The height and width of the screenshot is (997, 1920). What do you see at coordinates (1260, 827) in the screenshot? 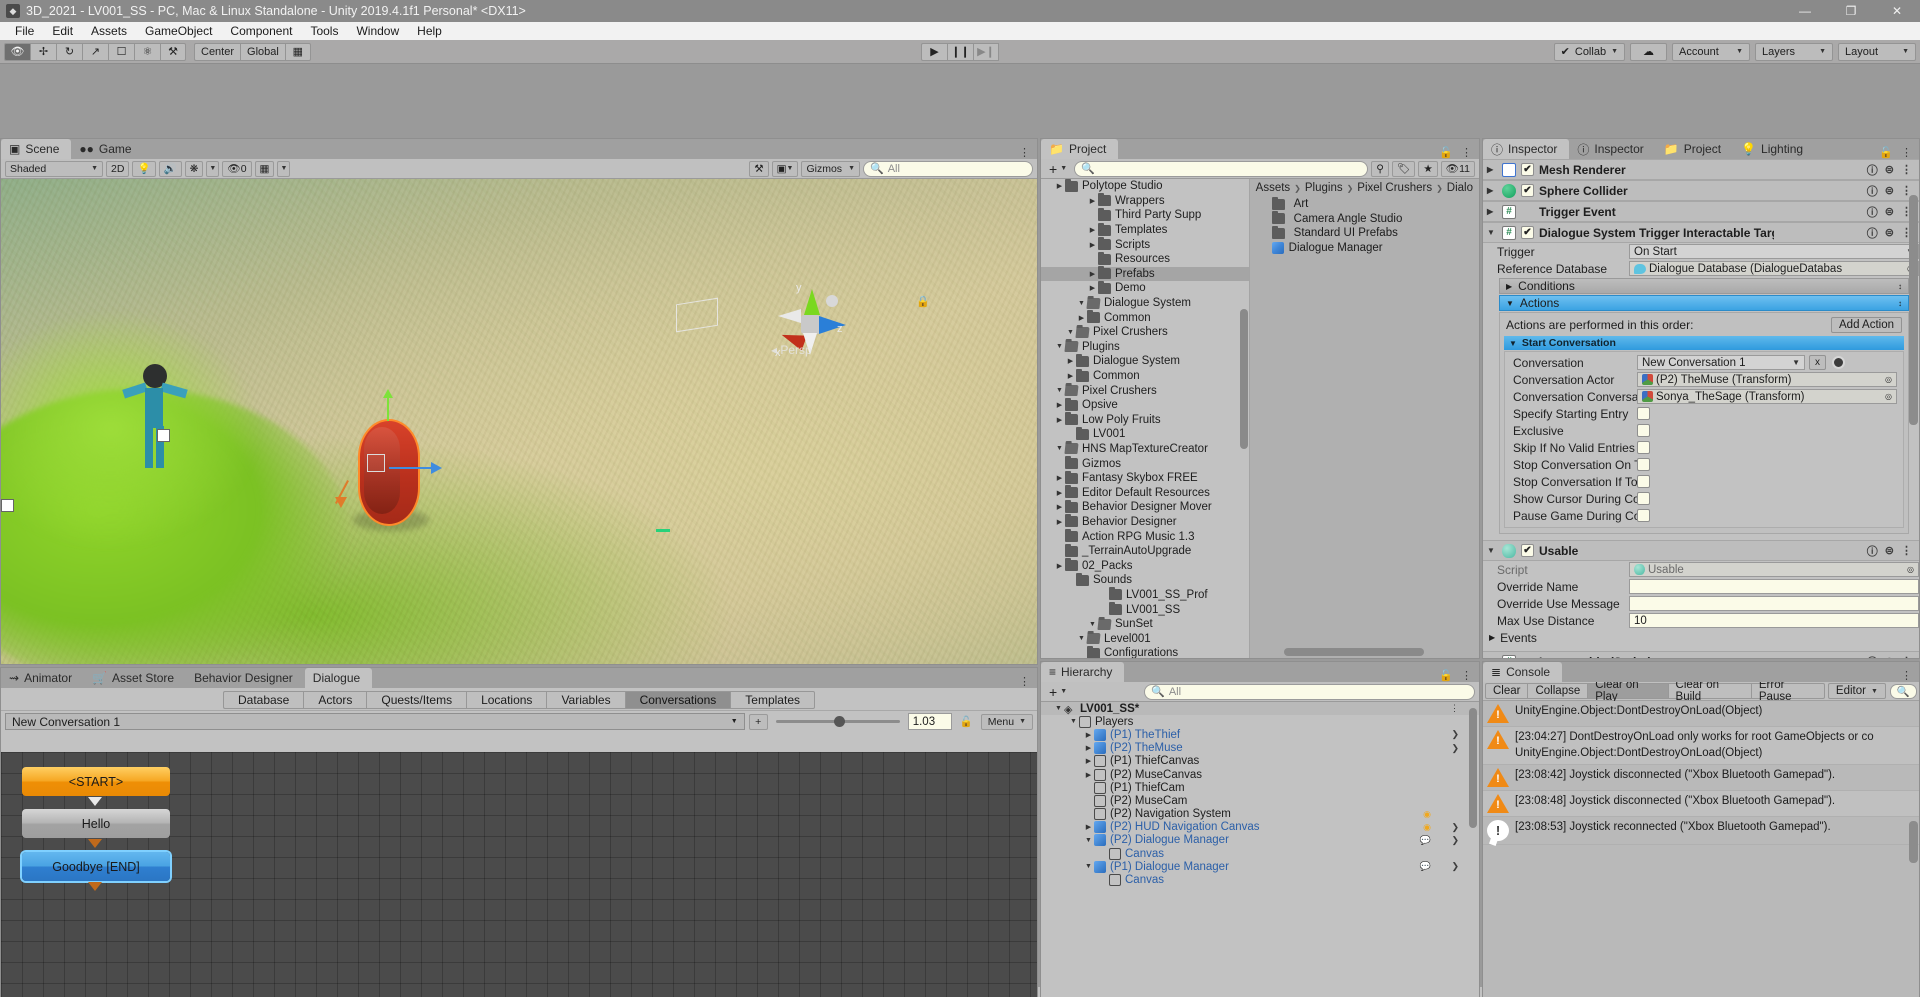
I see `hierarchy-item: ▶ (P2) HUD Navigation Canvas ◉ ❯` at bounding box center [1260, 827].